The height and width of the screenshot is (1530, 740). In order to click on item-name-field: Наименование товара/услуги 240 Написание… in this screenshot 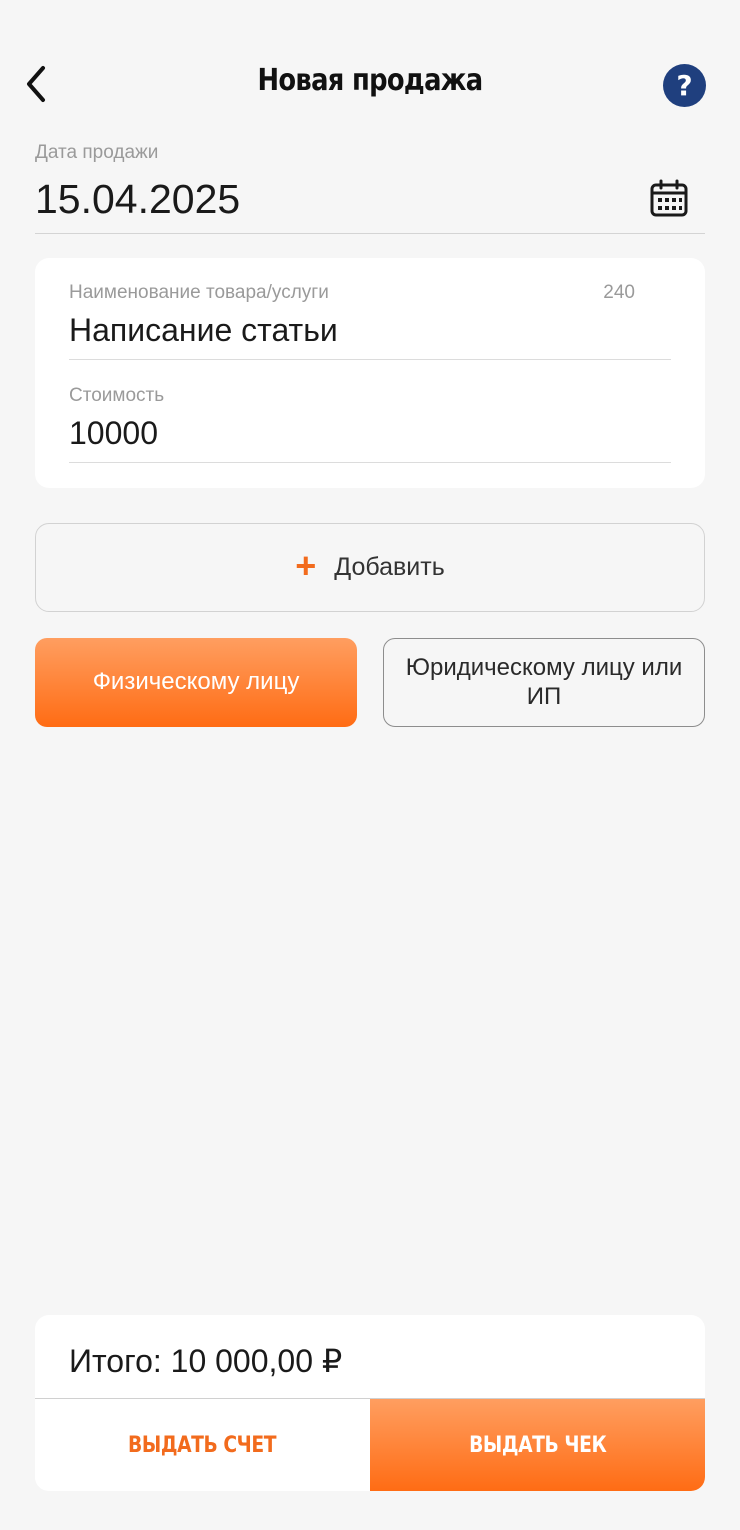, I will do `click(370, 320)`.